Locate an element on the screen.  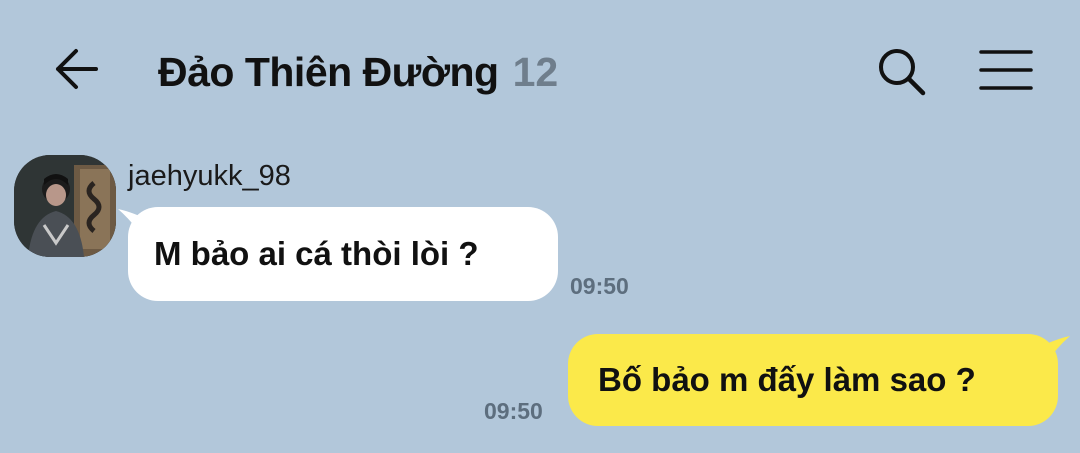
member-count: 12 is located at coordinates (535, 71).